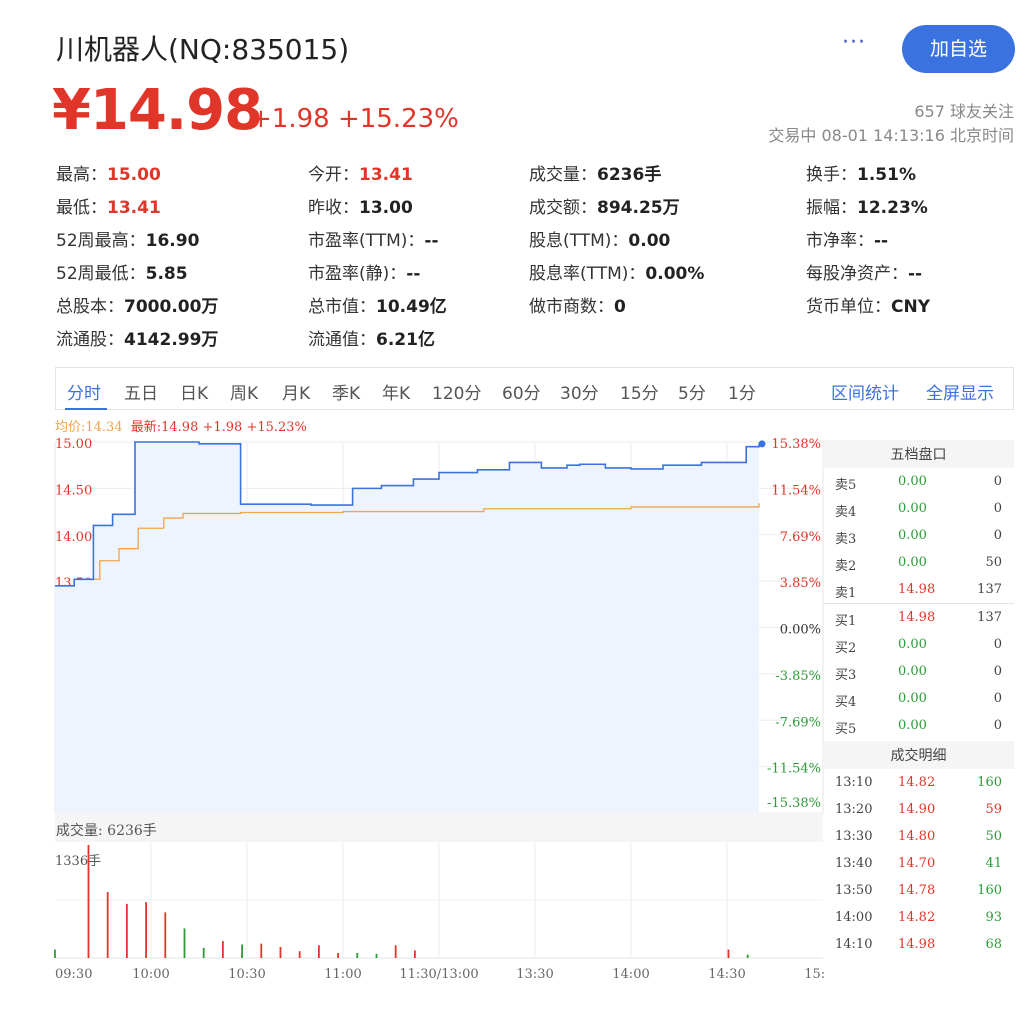 This screenshot has width=1034, height=1022. I want to click on stat-item: 市盈率(静)：--, so click(364, 271).